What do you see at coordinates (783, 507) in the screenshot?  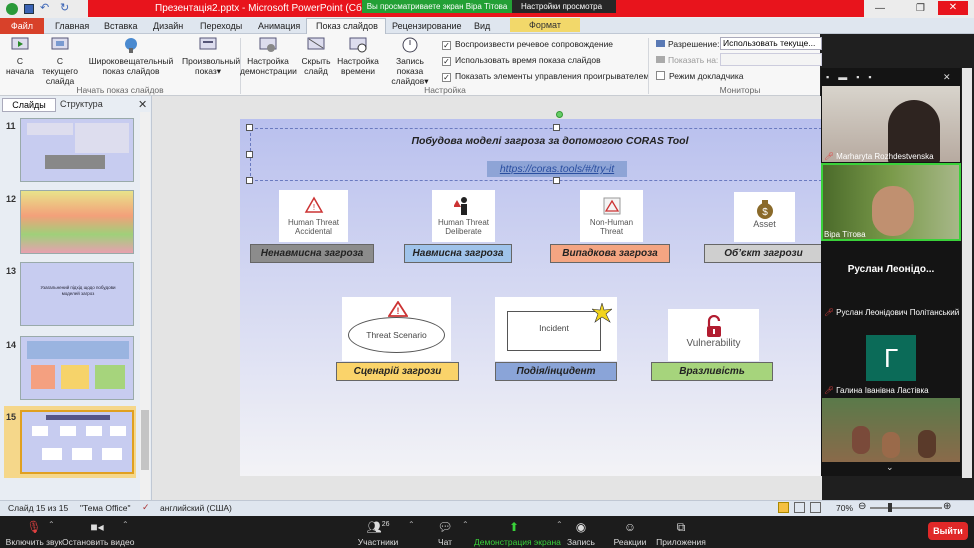 I see `normal-view-icon` at bounding box center [783, 507].